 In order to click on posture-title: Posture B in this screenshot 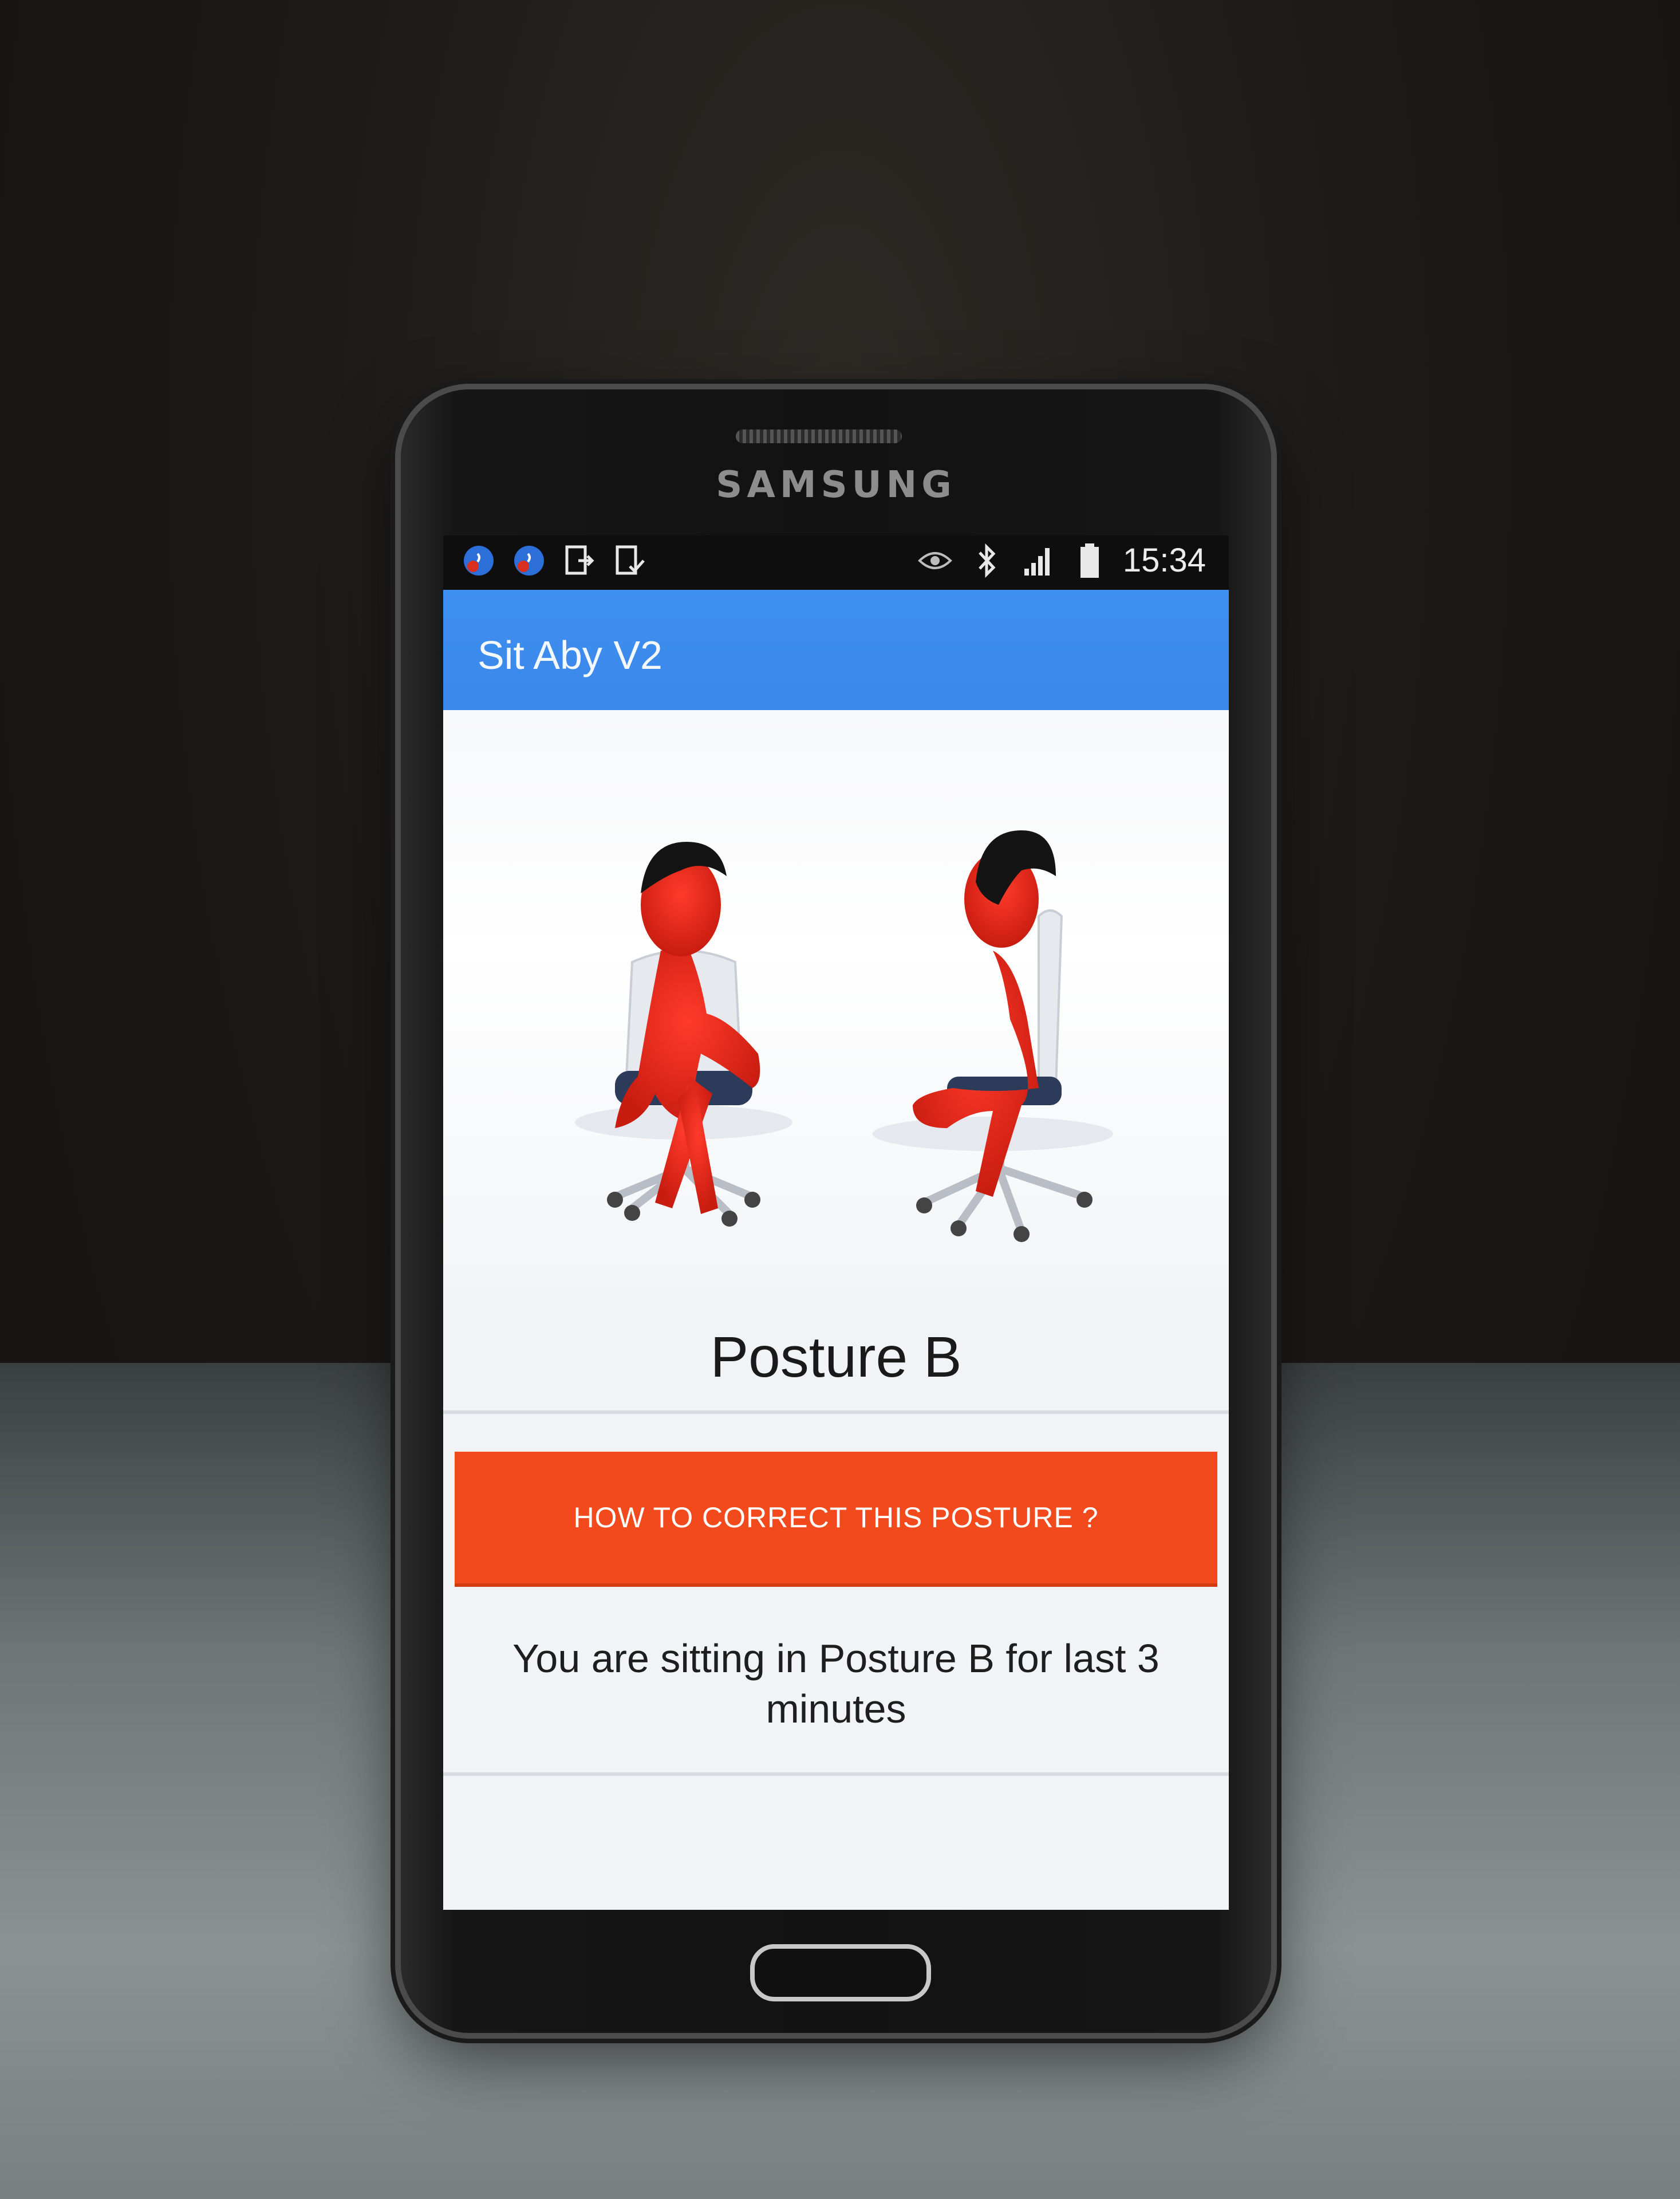, I will do `click(836, 1357)`.